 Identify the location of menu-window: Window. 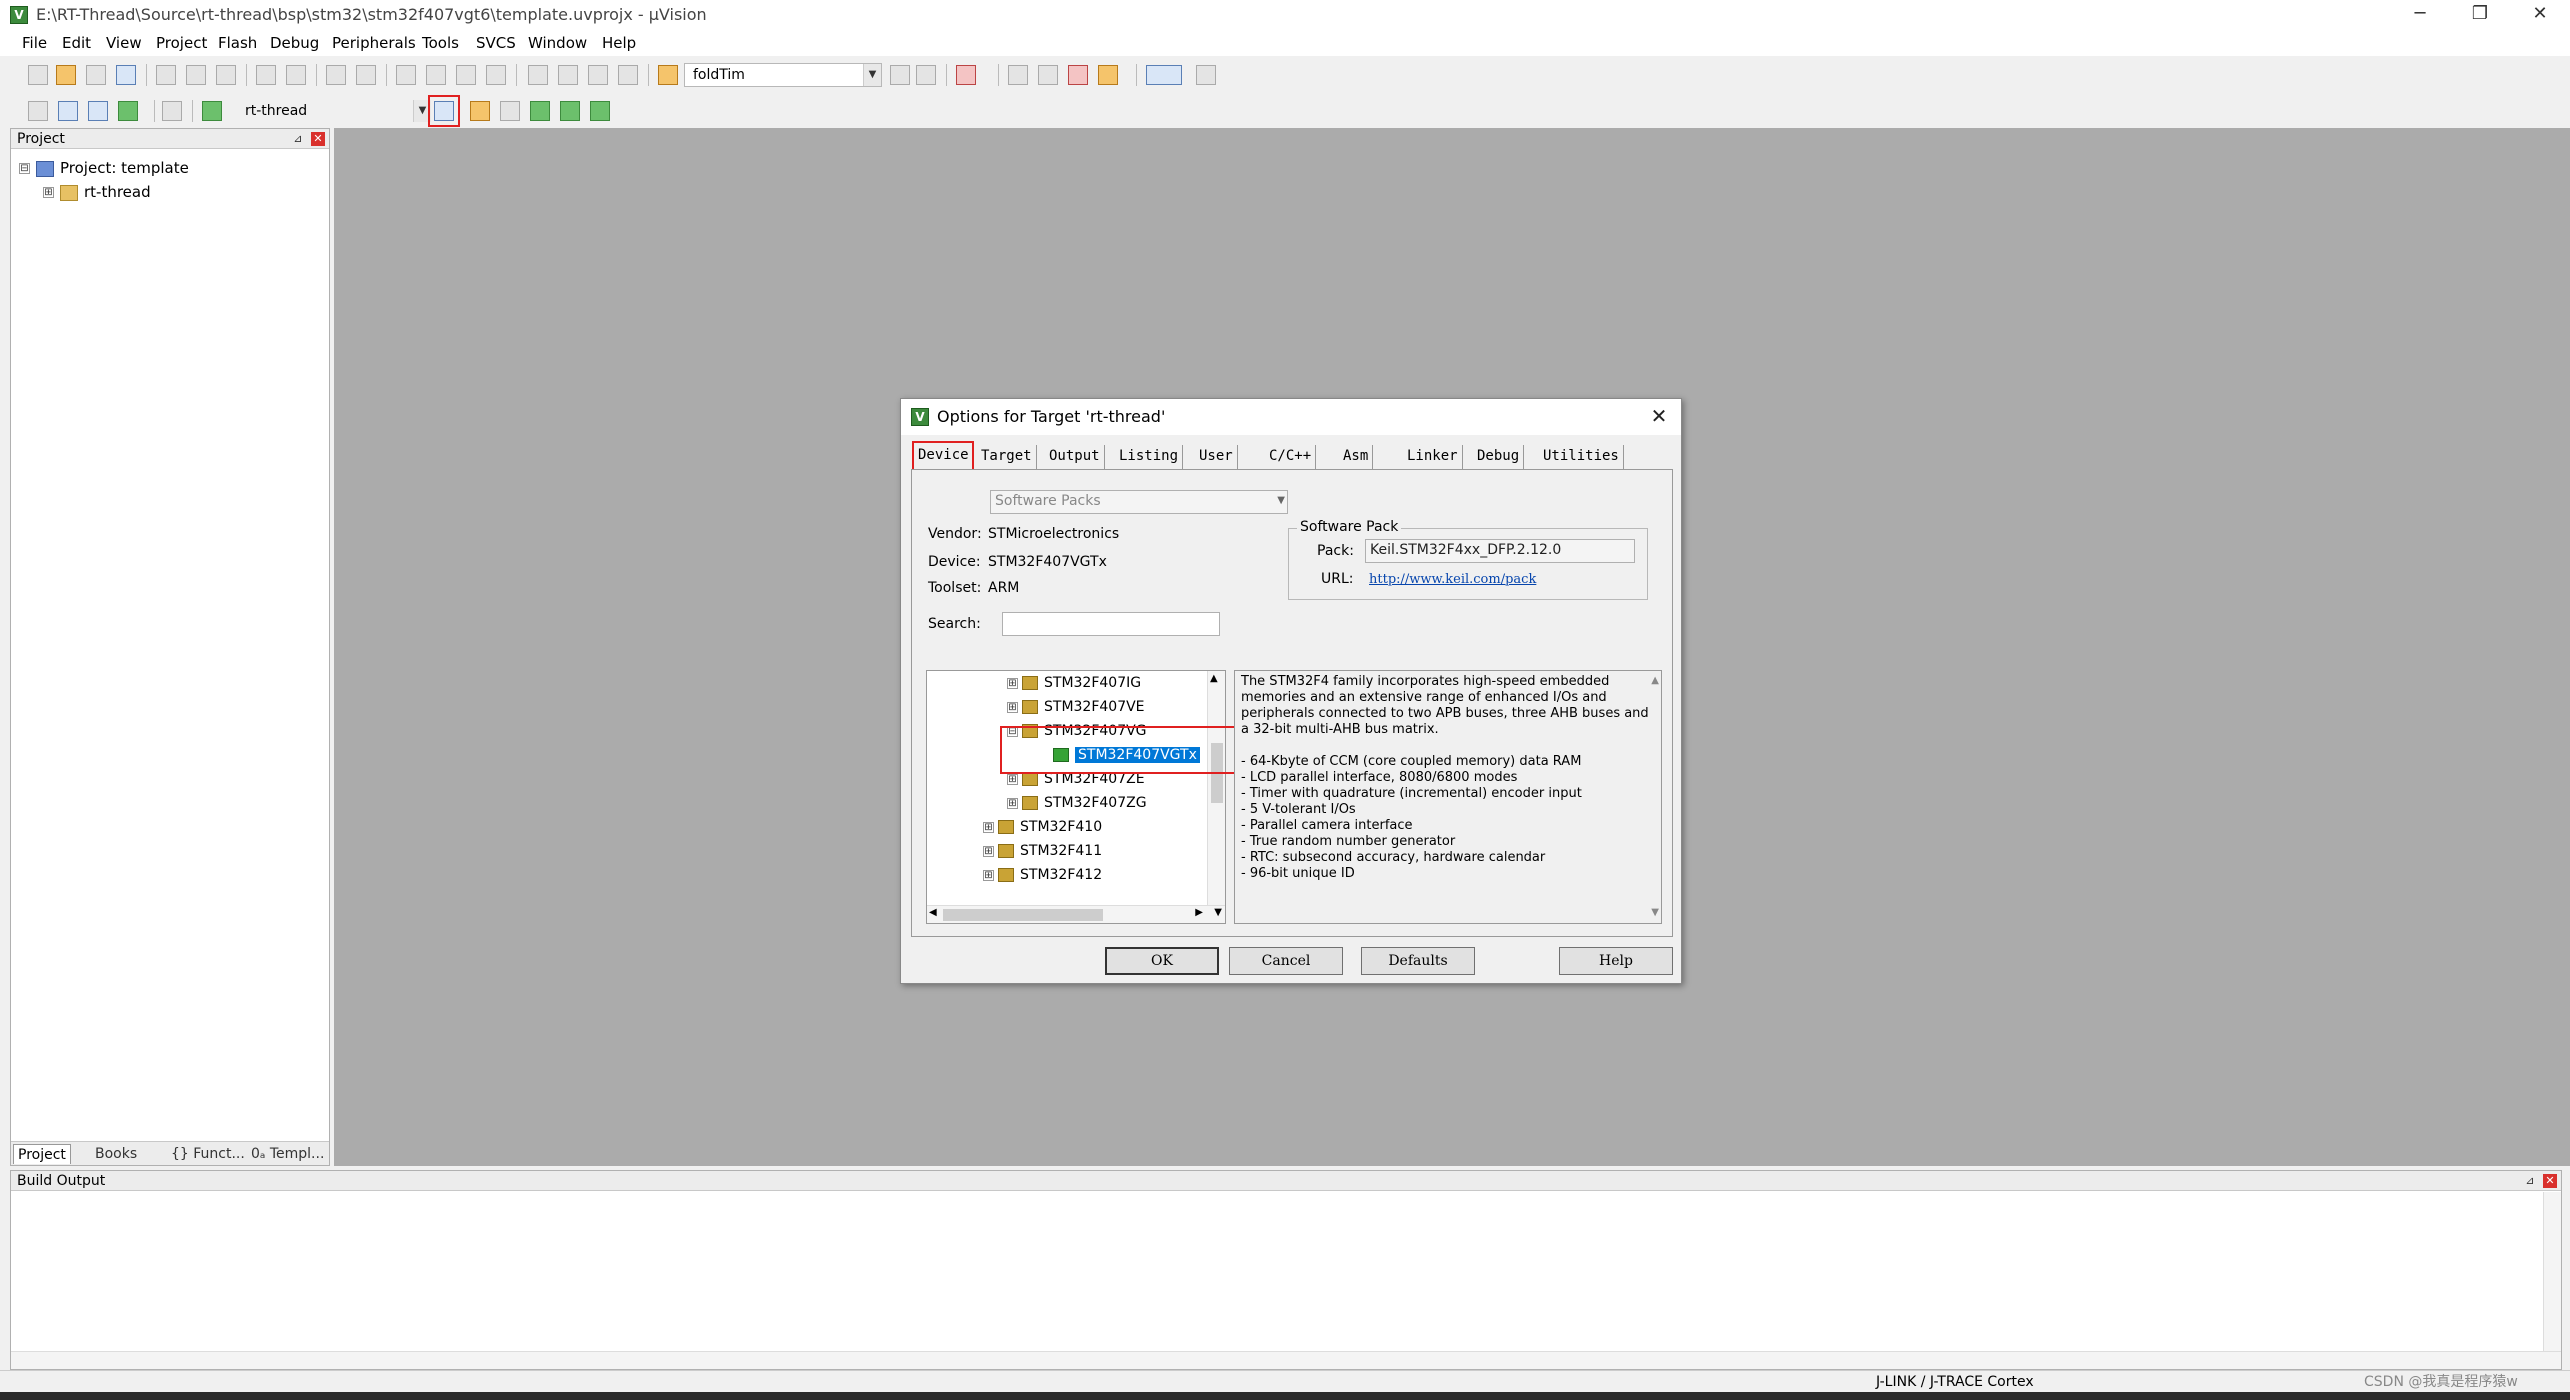
(557, 43).